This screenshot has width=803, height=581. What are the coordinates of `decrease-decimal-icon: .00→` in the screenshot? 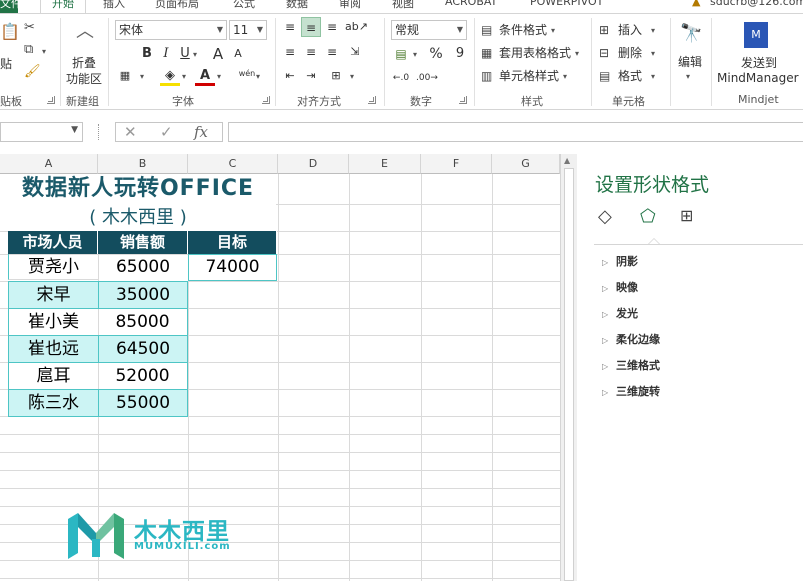 It's located at (427, 78).